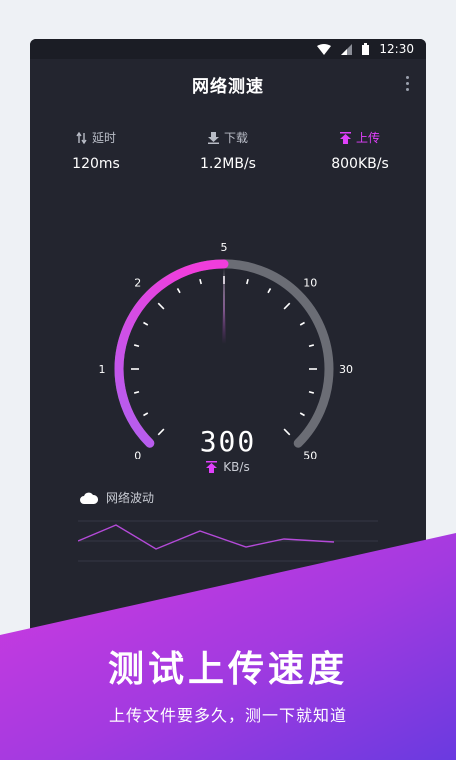 Image resolution: width=456 pixels, height=760 pixels. Describe the element at coordinates (228, 441) in the screenshot. I see `speed-value: 300` at that location.